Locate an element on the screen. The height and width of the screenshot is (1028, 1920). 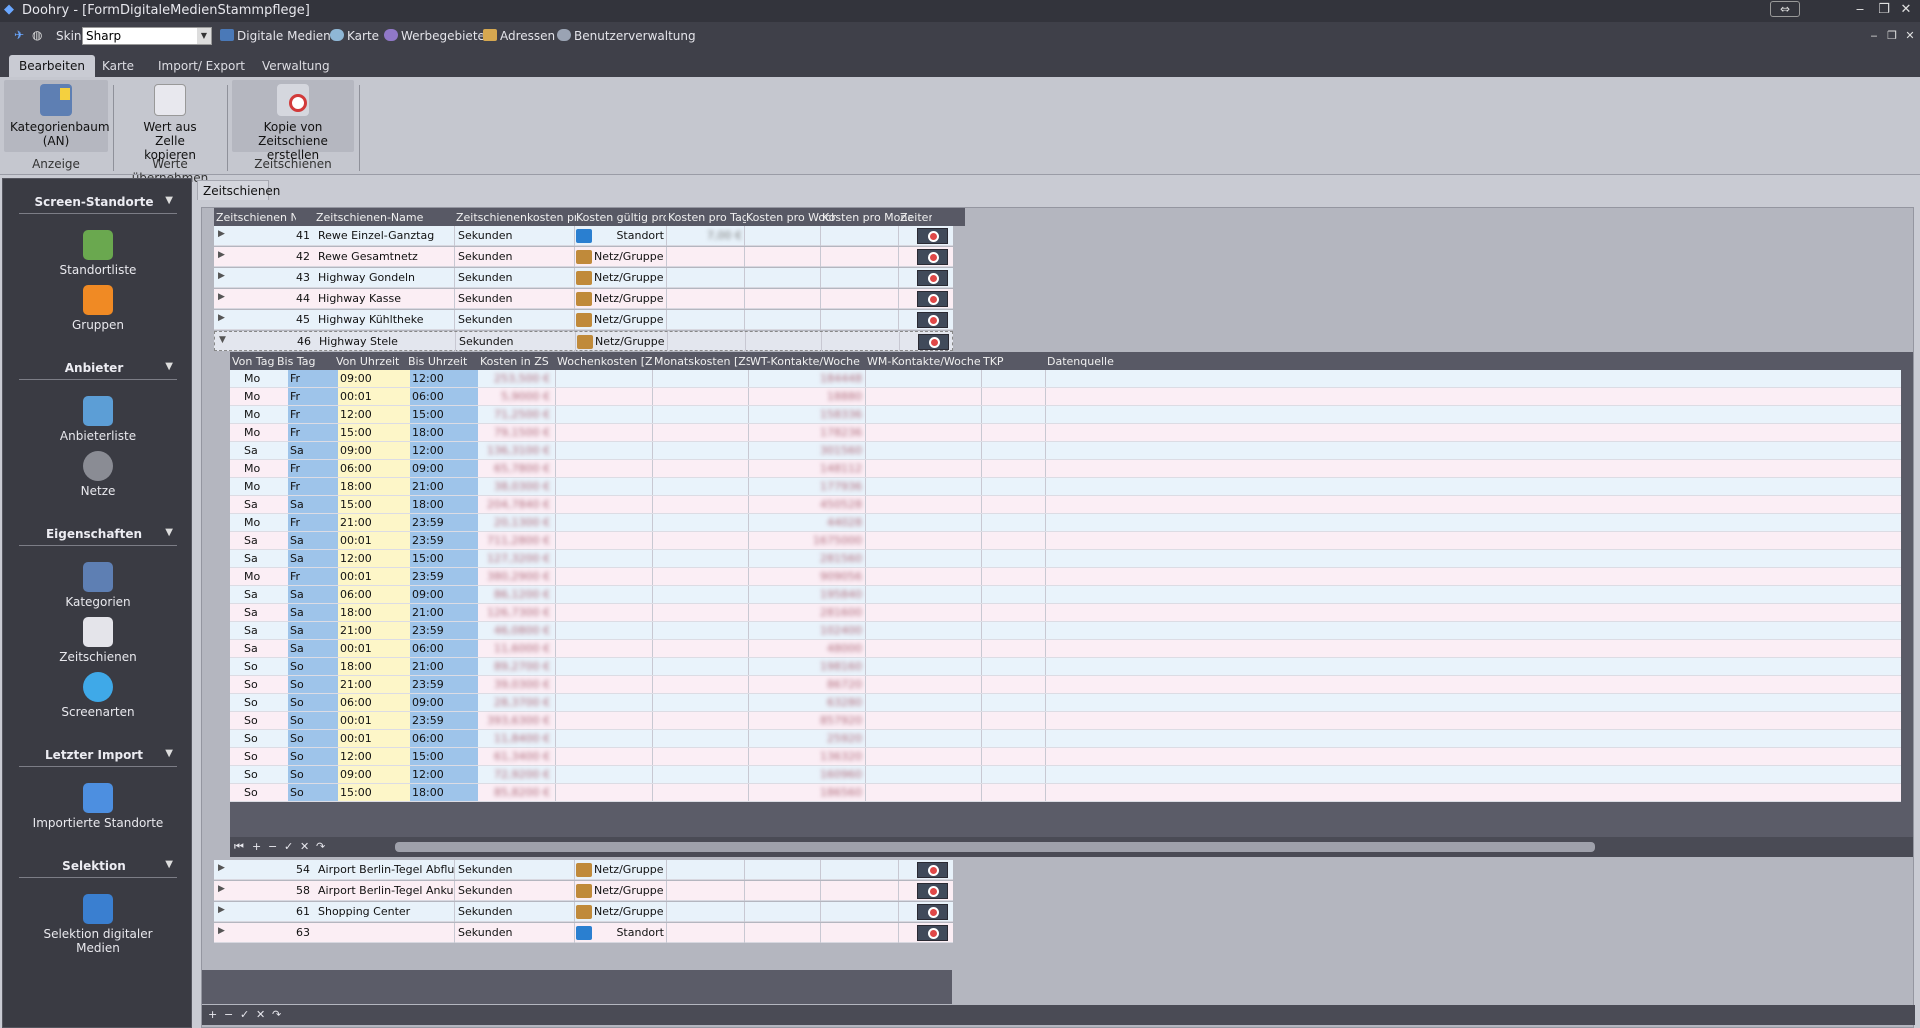
skin-select: Sharp ▼ is located at coordinates (147, 36).